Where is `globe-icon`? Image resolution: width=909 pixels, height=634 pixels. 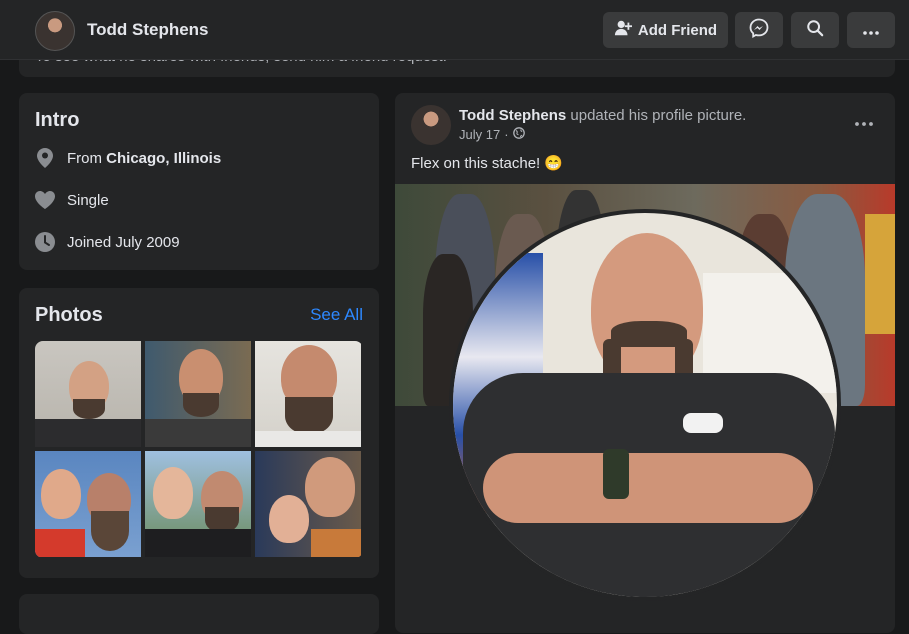
globe-icon is located at coordinates (518, 134).